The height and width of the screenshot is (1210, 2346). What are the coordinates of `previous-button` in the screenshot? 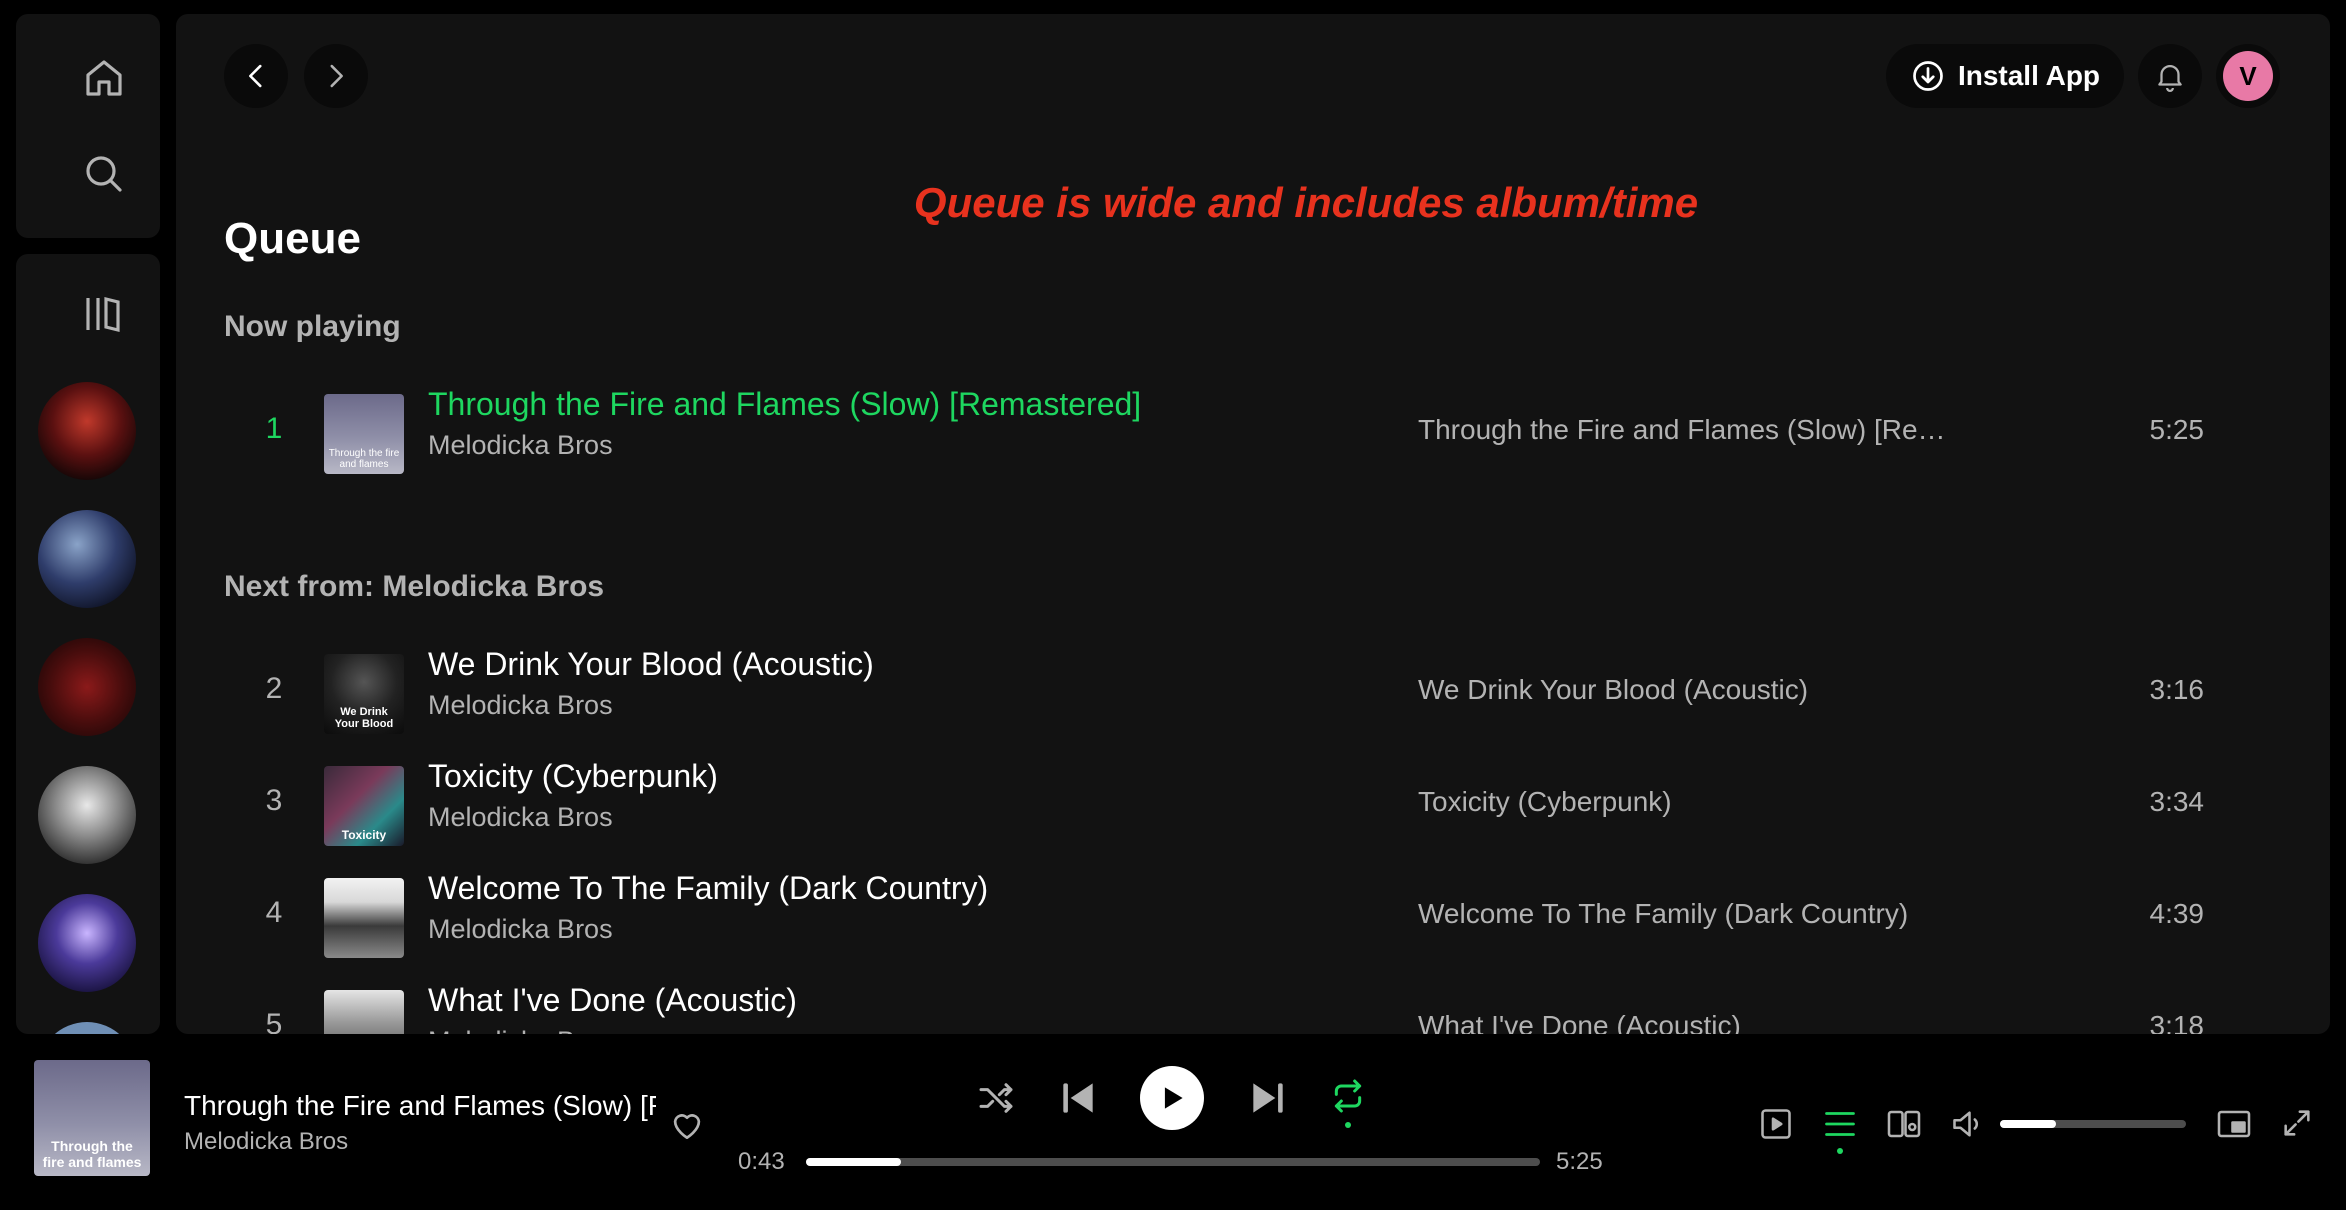 It's located at (1078, 1098).